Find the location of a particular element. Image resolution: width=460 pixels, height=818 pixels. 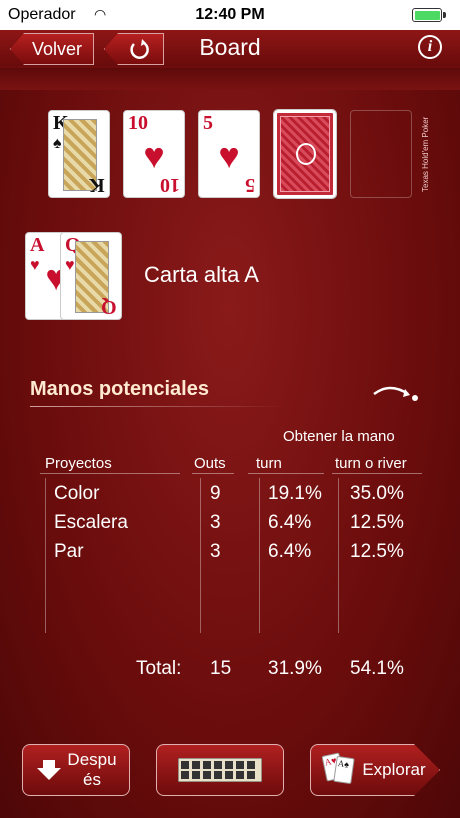

explore-button: A♥ A♠ Explorar is located at coordinates (375, 770).